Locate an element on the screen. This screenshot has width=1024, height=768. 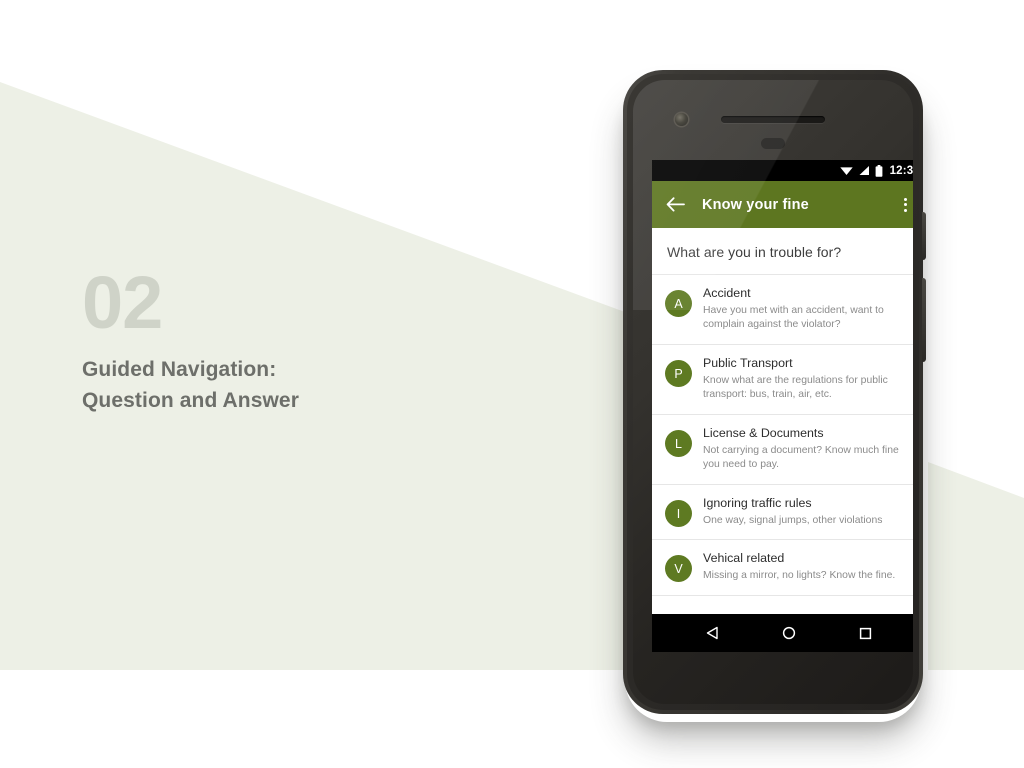
arrow-back-icon is located at coordinates (675, 205).